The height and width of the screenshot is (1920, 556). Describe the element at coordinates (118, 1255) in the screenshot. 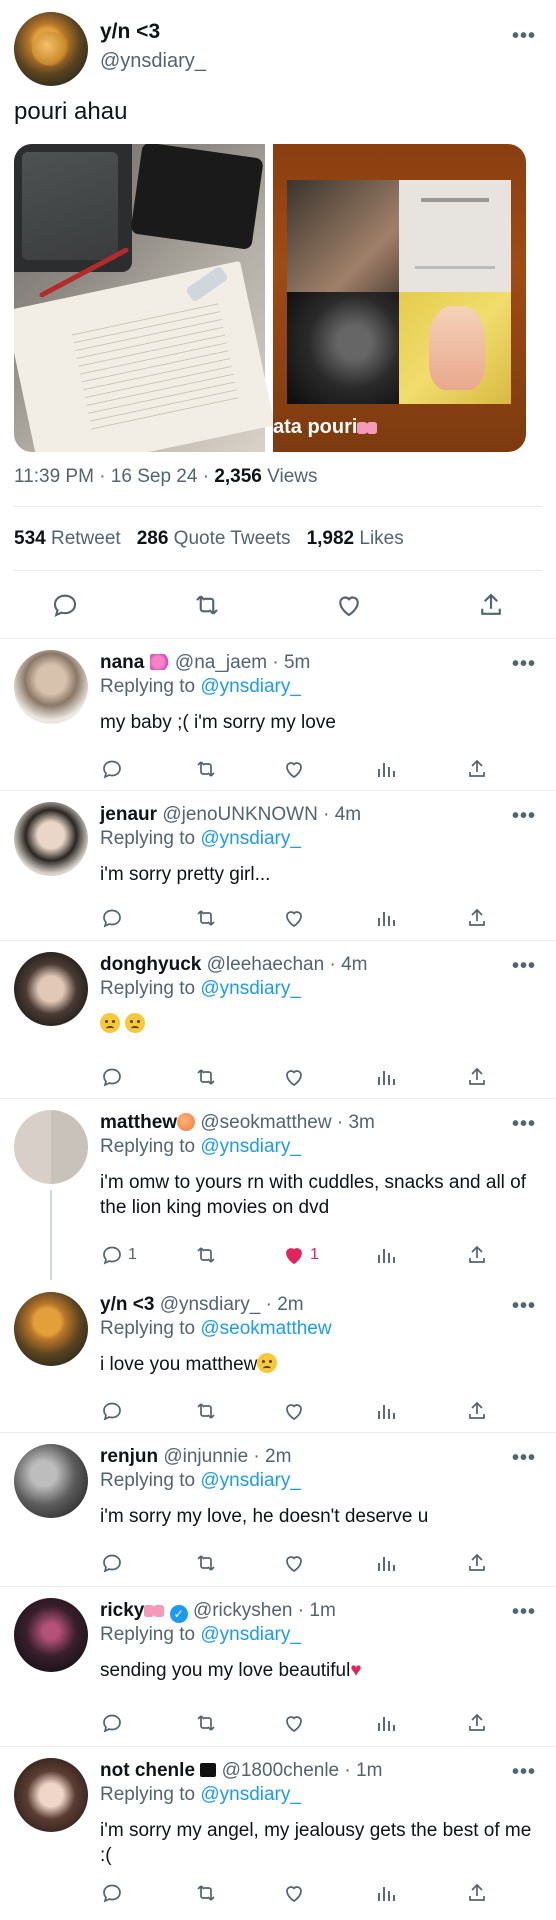

I see `reply-button: 1` at that location.